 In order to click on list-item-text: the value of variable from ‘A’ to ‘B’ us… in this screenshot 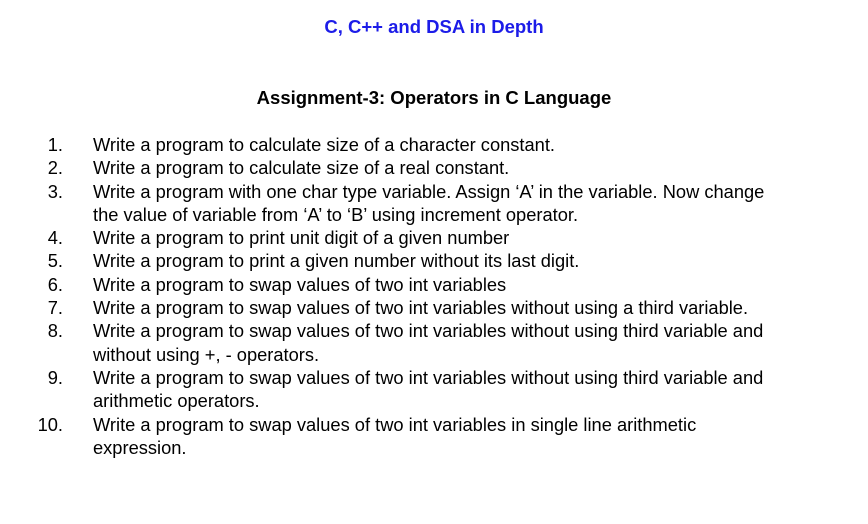, I will do `click(336, 214)`.